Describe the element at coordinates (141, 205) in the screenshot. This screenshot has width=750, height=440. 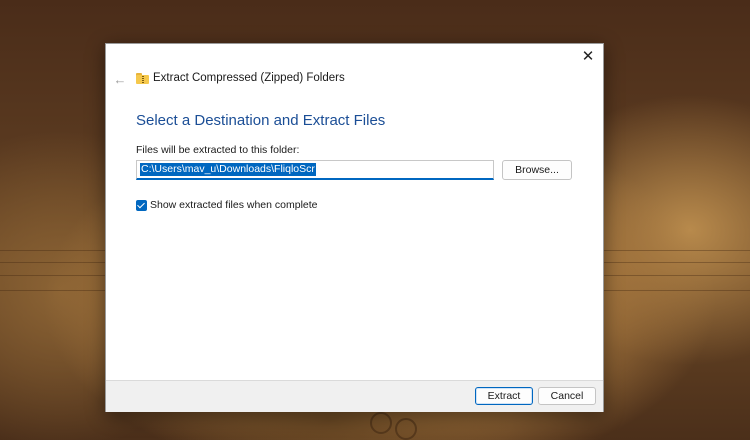
I see `show-files-checkbox` at that location.